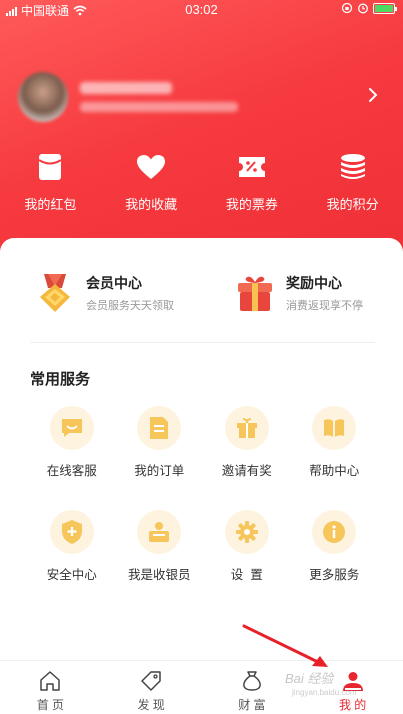 This screenshot has height=714, width=403. Describe the element at coordinates (50, 167) in the screenshot. I see `red-envelope-icon` at that location.